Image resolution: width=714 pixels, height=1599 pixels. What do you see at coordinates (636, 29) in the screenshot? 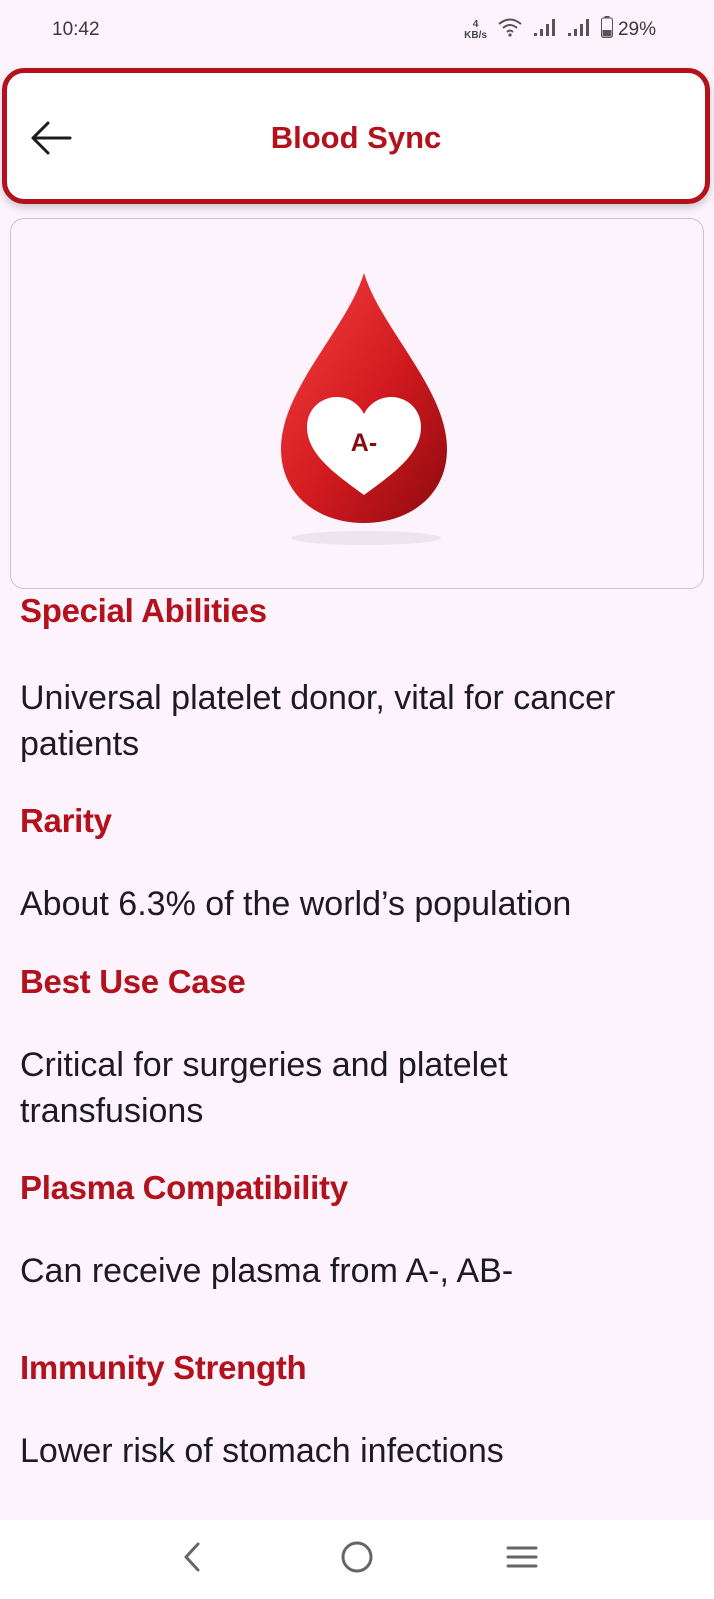
I see `battery-percent: 29%` at bounding box center [636, 29].